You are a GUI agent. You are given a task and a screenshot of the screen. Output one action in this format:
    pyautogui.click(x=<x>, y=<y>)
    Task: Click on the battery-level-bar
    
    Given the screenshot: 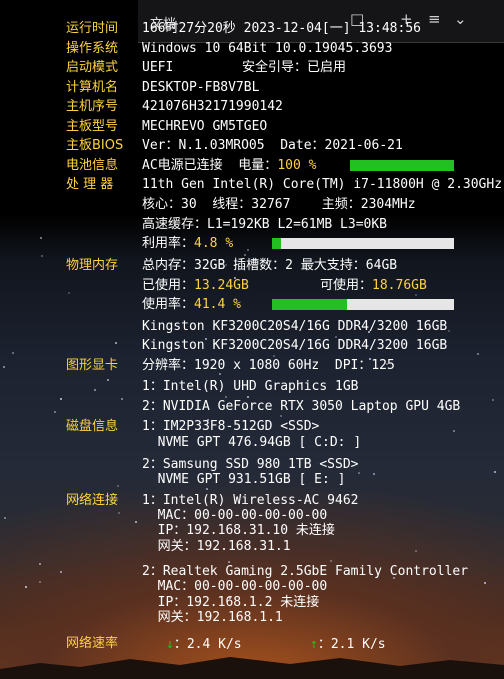 What is the action you would take?
    pyautogui.click(x=402, y=165)
    